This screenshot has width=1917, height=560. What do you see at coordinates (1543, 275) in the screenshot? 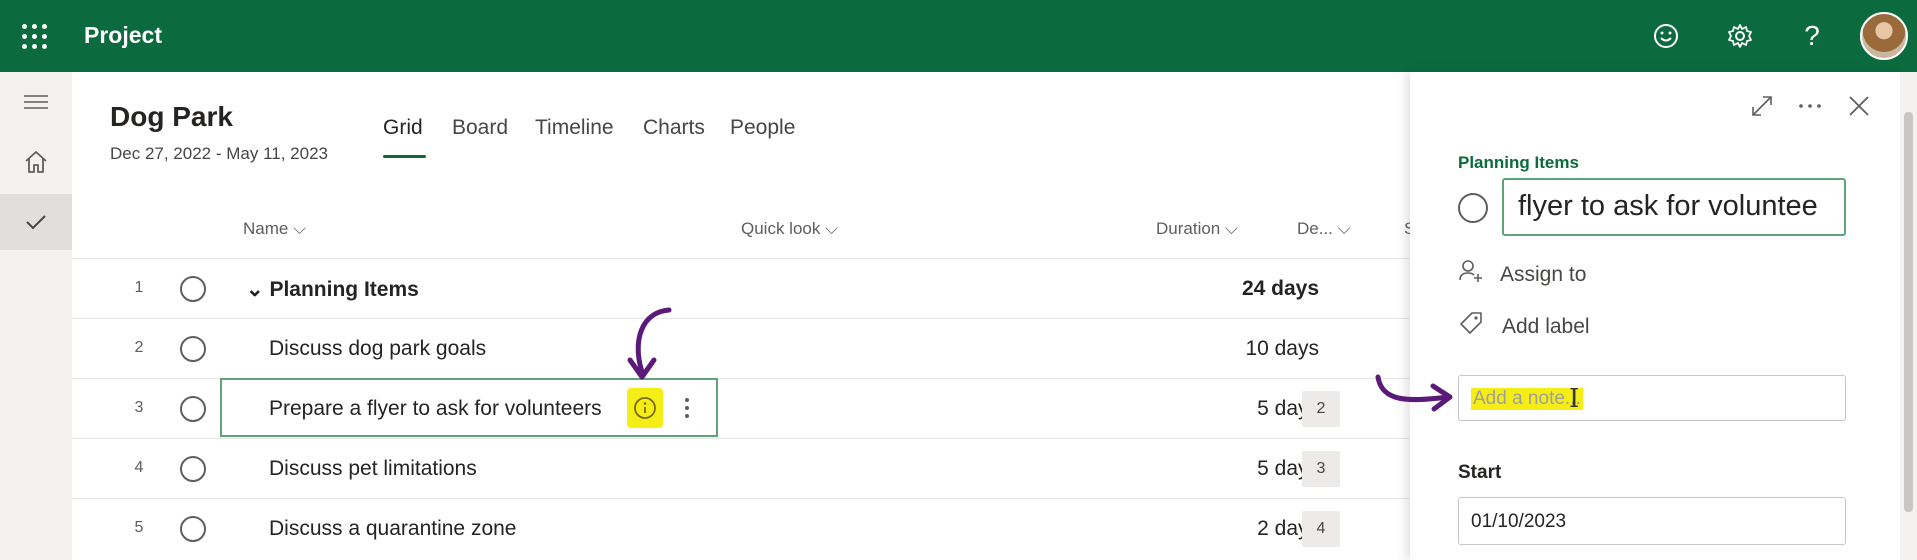
I see `assign-to-button: Assign to` at bounding box center [1543, 275].